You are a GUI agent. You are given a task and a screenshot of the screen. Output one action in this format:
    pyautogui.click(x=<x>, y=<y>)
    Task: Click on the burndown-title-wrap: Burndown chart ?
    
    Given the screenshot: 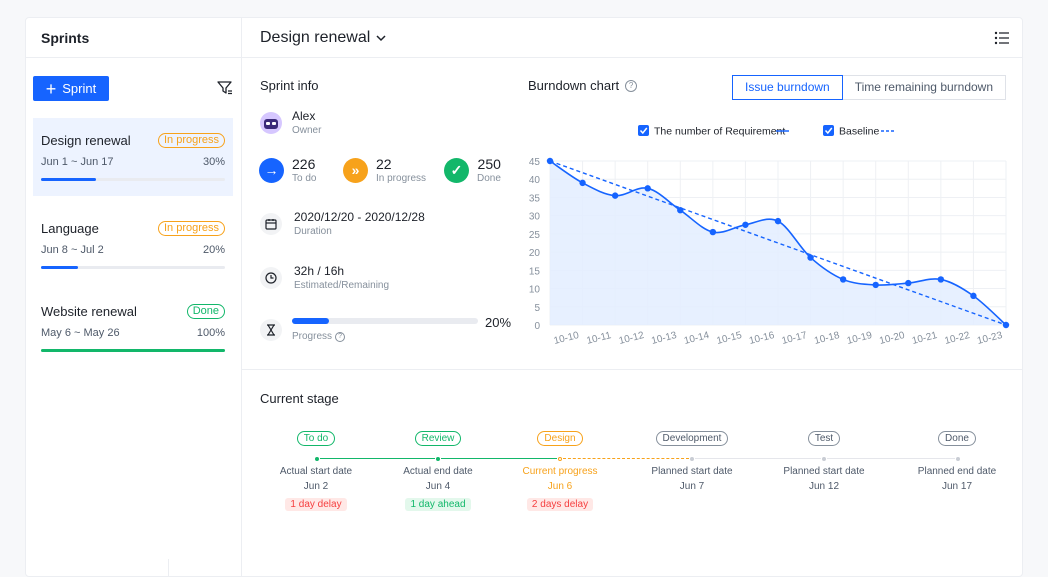 What is the action you would take?
    pyautogui.click(x=583, y=85)
    